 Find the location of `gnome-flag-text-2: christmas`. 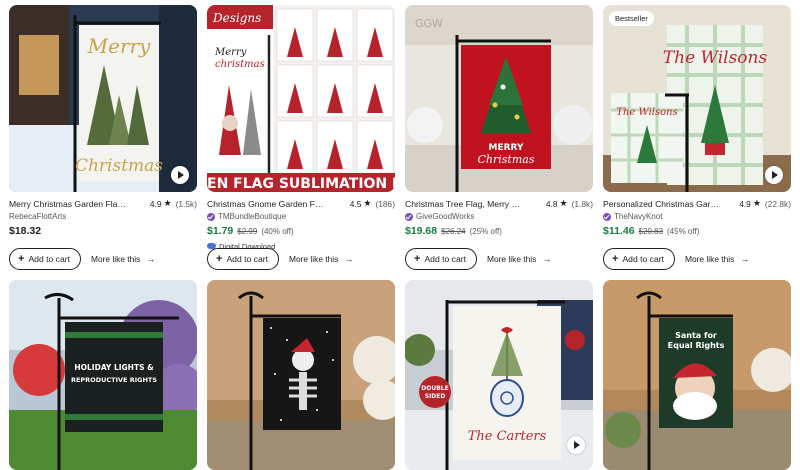

gnome-flag-text-2: christmas is located at coordinates (240, 64).